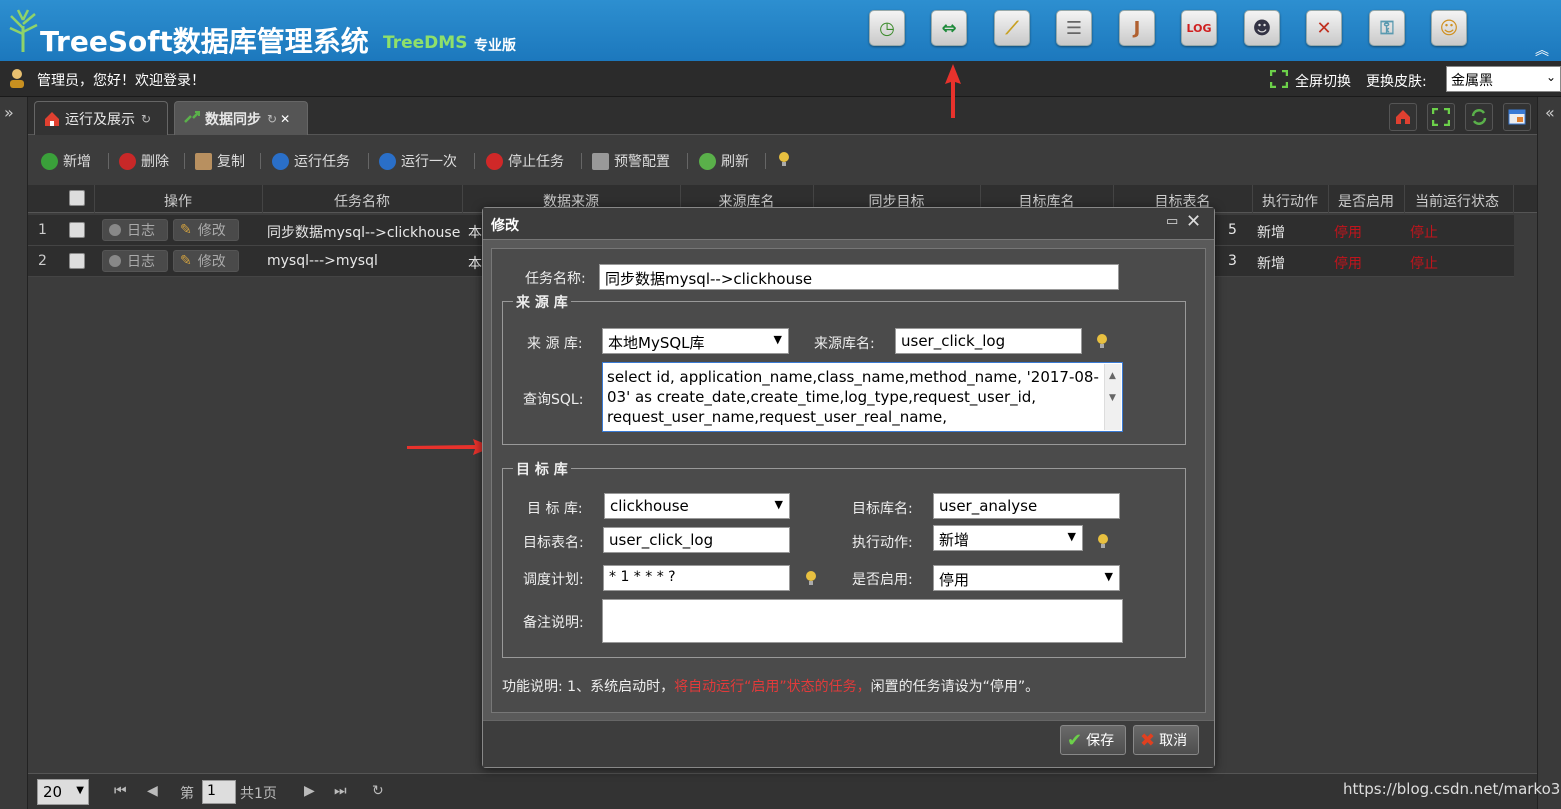 This screenshot has width=1561, height=809. What do you see at coordinates (848, 743) in the screenshot?
I see `dialog-footer: ✔ 保存 ✖ 取消` at bounding box center [848, 743].